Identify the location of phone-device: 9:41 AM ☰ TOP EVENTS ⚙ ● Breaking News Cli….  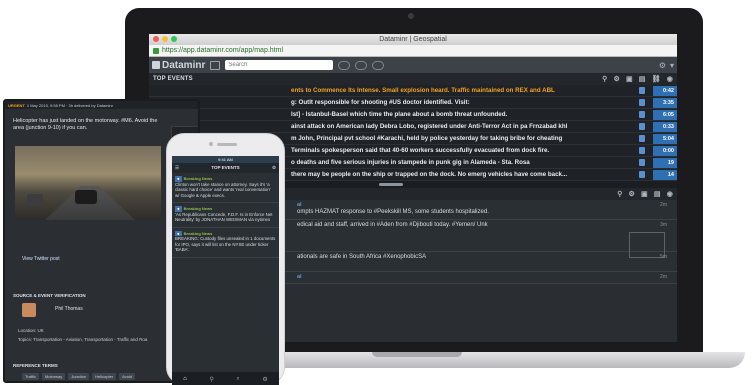
(225, 259).